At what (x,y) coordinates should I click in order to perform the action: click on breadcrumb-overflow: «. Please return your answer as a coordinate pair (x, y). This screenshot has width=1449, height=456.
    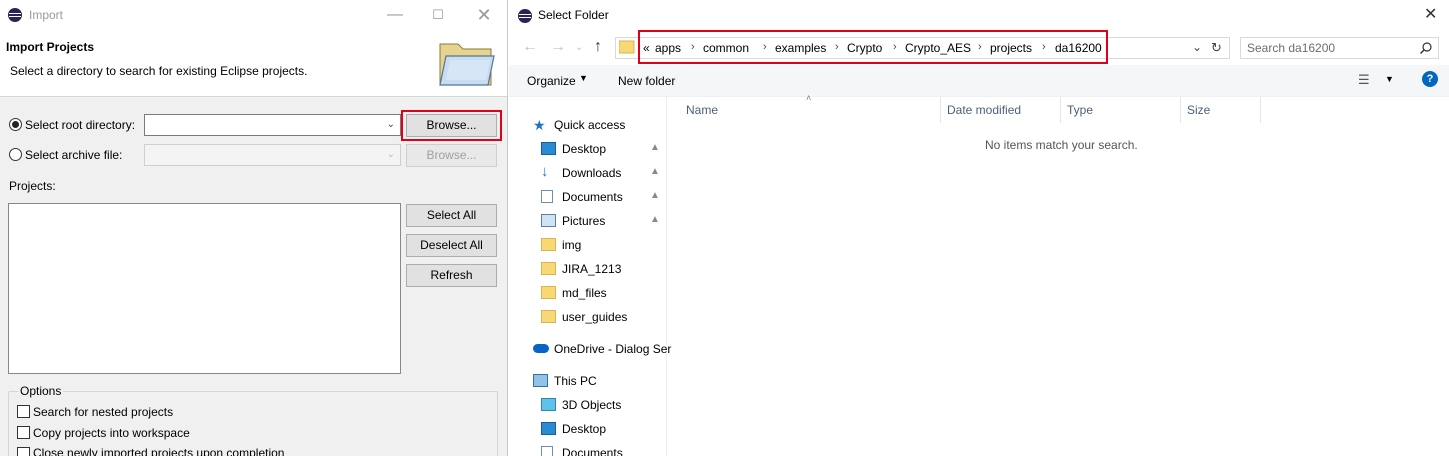
    Looking at the image, I should click on (646, 48).